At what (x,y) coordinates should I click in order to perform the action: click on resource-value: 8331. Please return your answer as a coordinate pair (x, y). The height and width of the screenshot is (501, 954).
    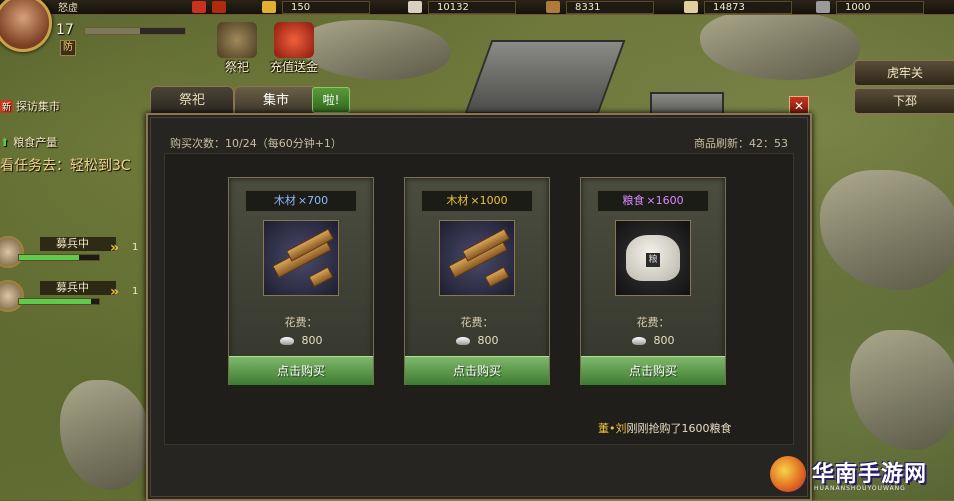
    Looking at the image, I should click on (610, 7).